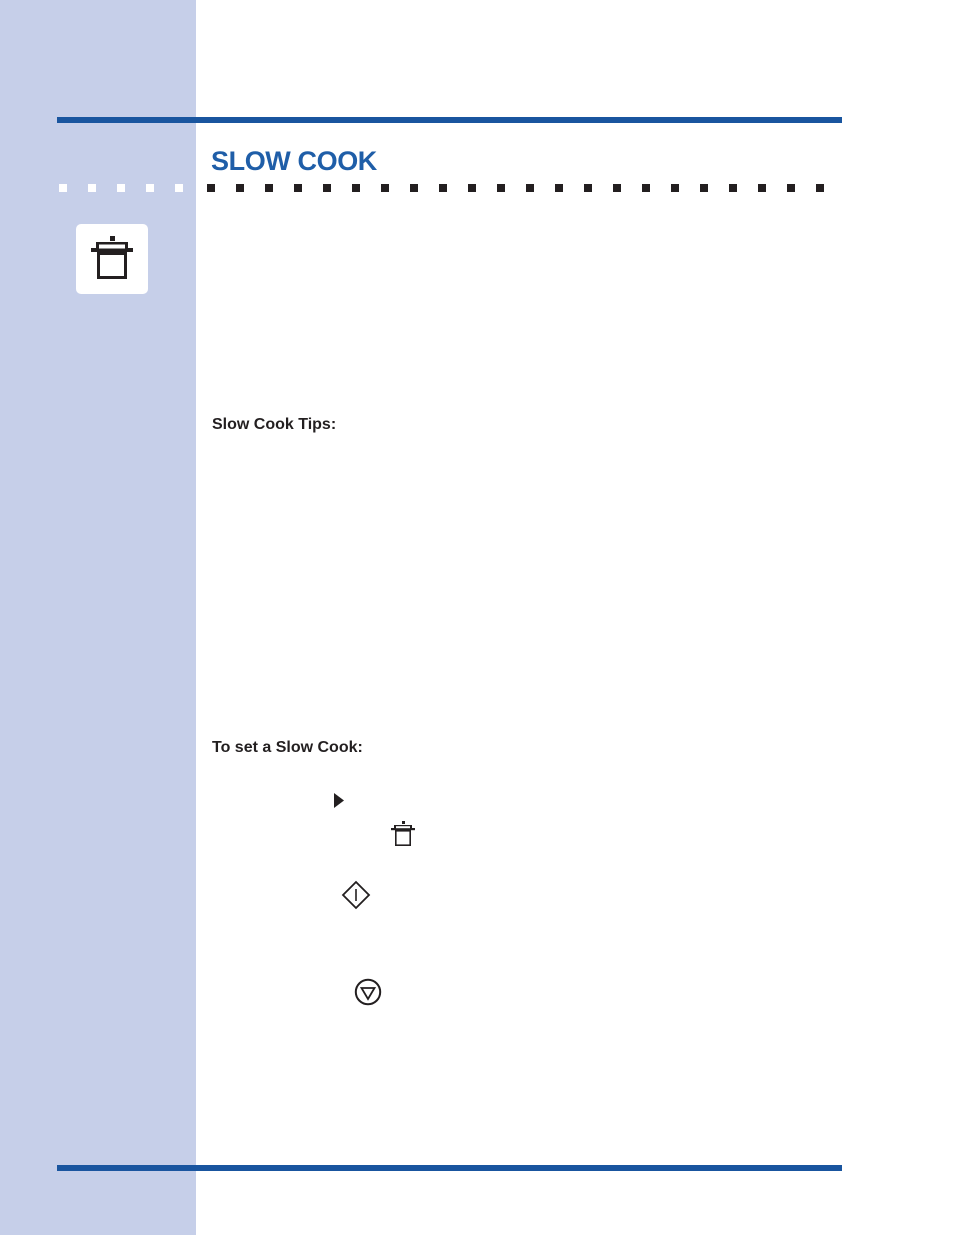 The image size is (954, 1235). I want to click on top-divider-rule, so click(449, 120).